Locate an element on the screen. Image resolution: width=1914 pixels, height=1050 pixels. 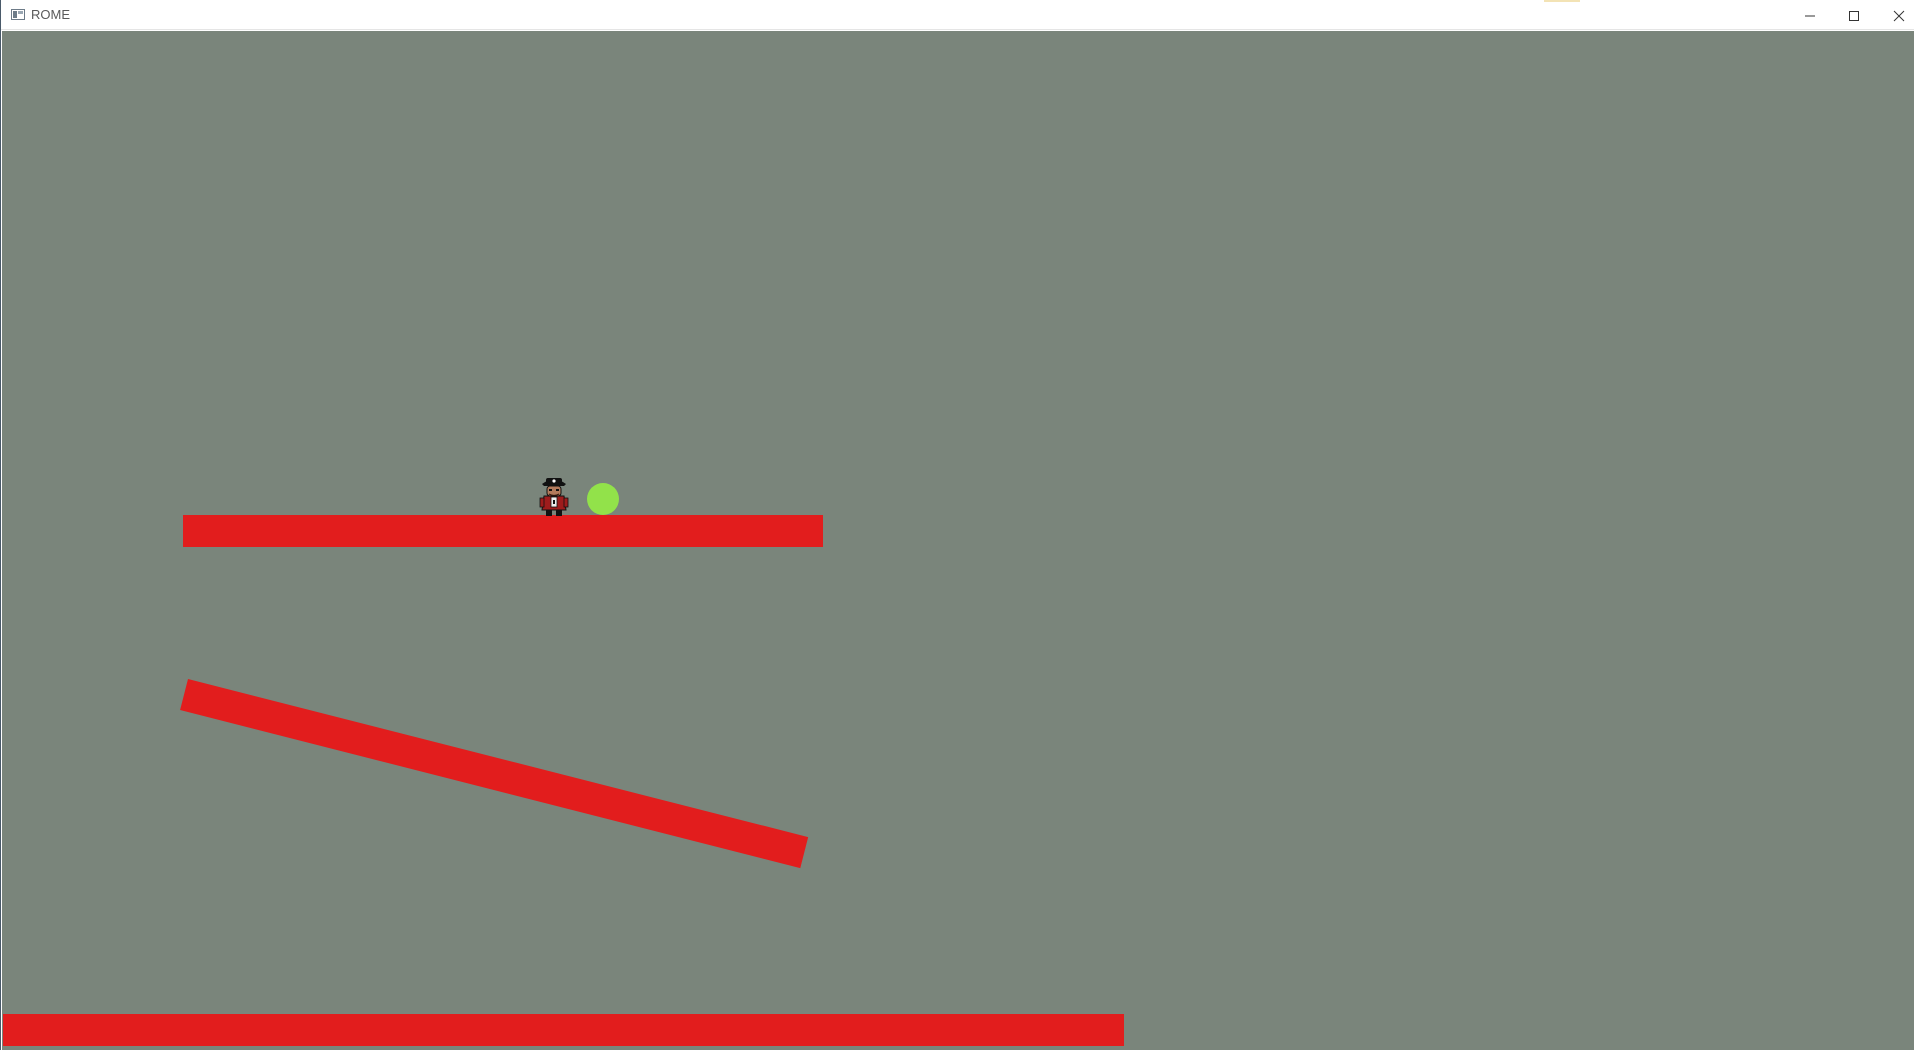
window-title: ROME is located at coordinates (50, 14).